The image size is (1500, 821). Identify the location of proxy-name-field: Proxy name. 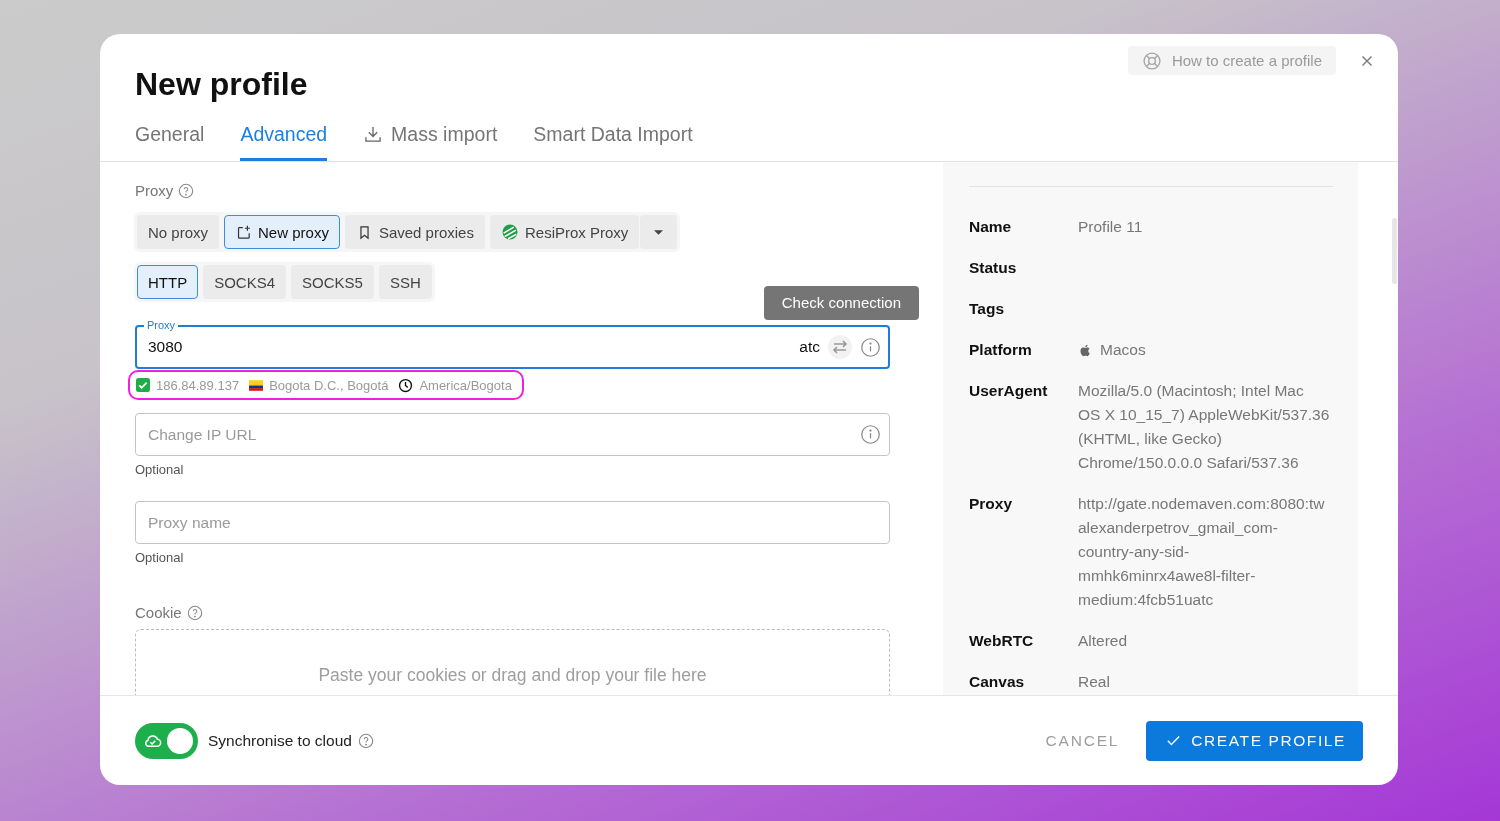
(512, 522).